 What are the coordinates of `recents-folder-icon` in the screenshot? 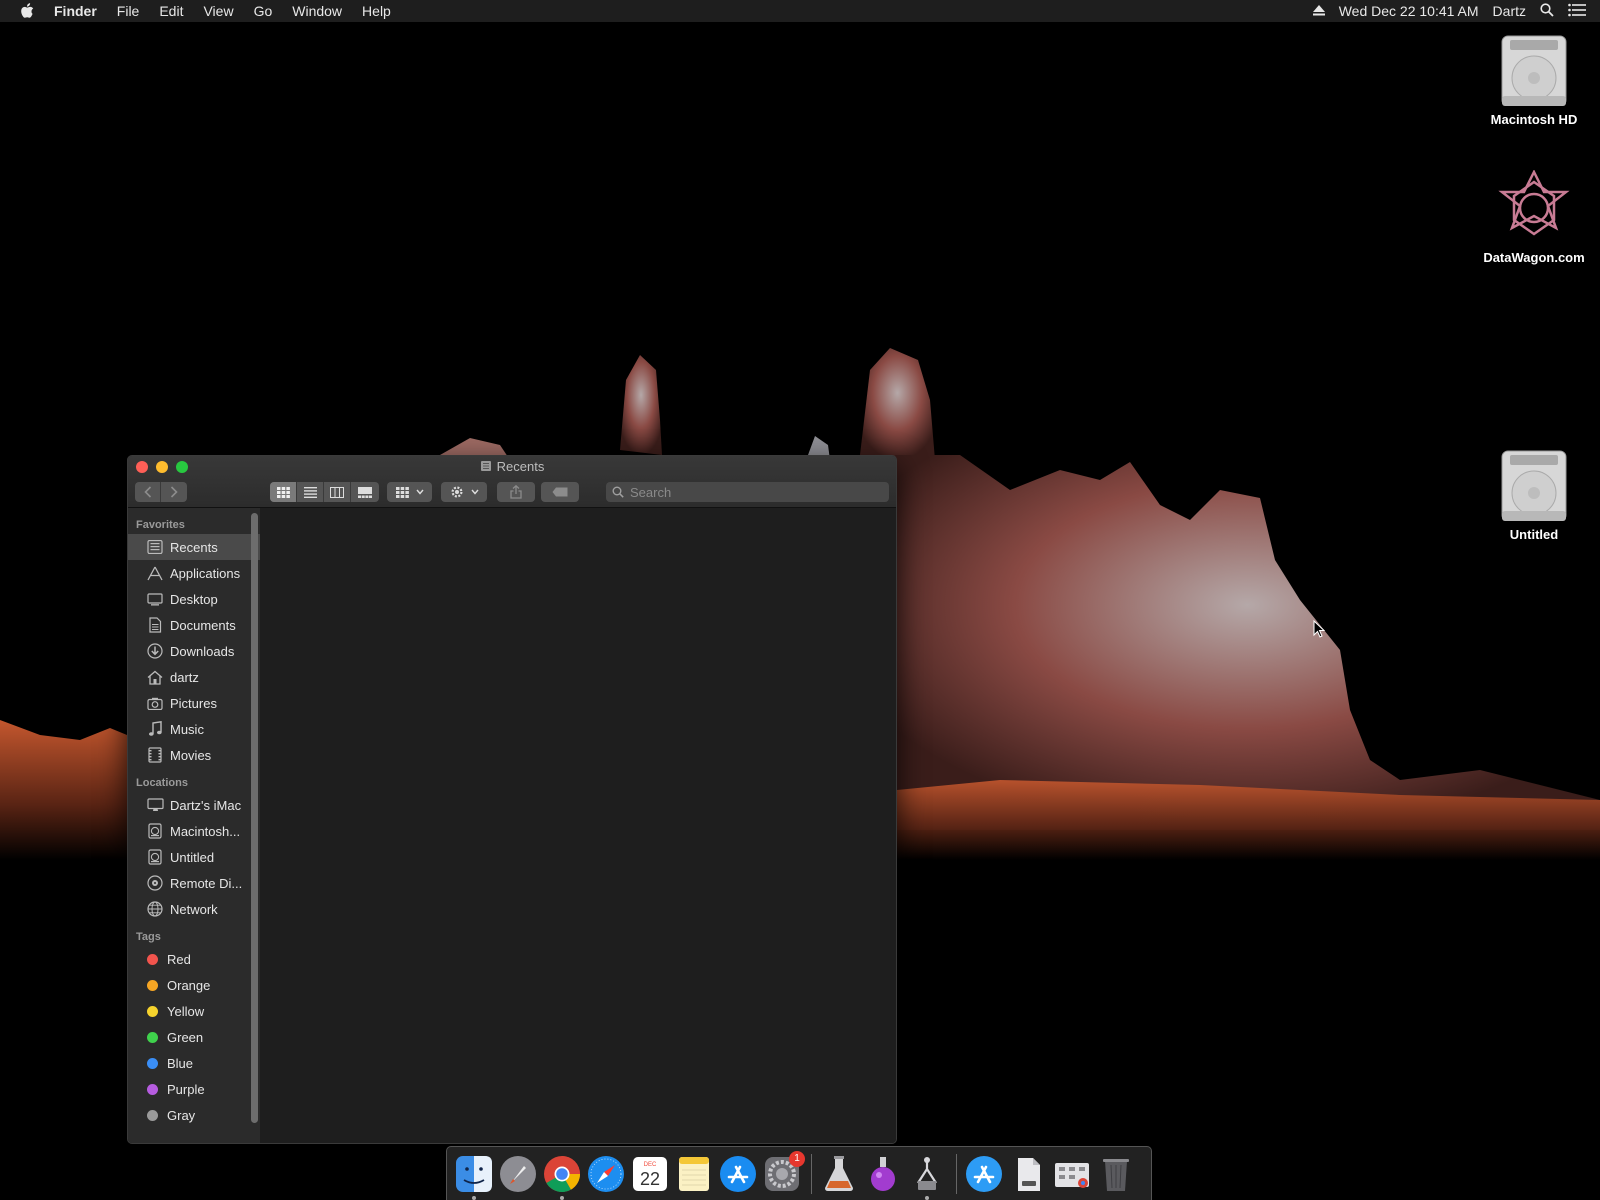 It's located at (486, 467).